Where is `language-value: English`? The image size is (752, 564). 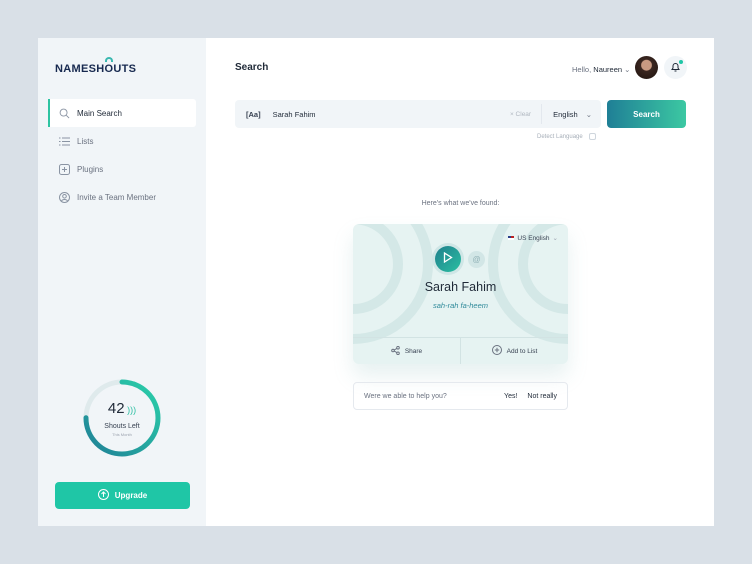
language-value: English is located at coordinates (565, 114).